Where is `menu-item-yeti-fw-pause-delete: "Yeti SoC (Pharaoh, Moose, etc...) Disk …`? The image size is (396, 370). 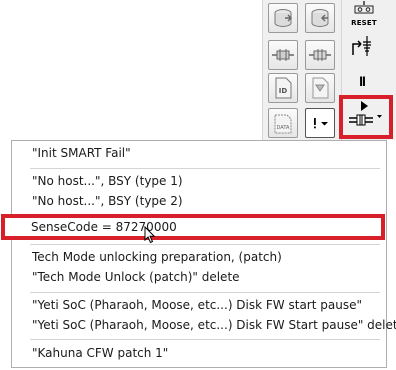
menu-item-yeti-fw-pause-delete: "Yeti SoC (Pharaoh, Moose, etc...) Disk … is located at coordinates (214, 325).